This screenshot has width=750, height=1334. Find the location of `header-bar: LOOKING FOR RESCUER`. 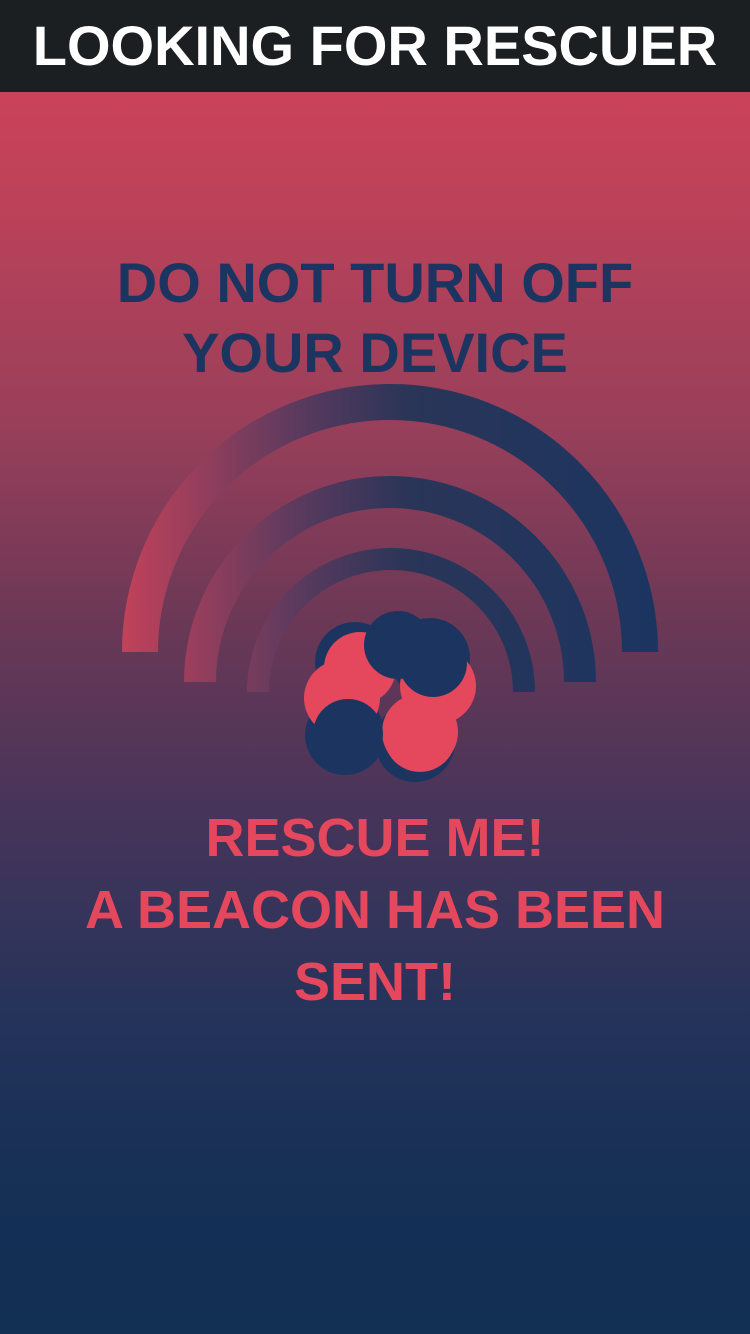

header-bar: LOOKING FOR RESCUER is located at coordinates (375, 46).